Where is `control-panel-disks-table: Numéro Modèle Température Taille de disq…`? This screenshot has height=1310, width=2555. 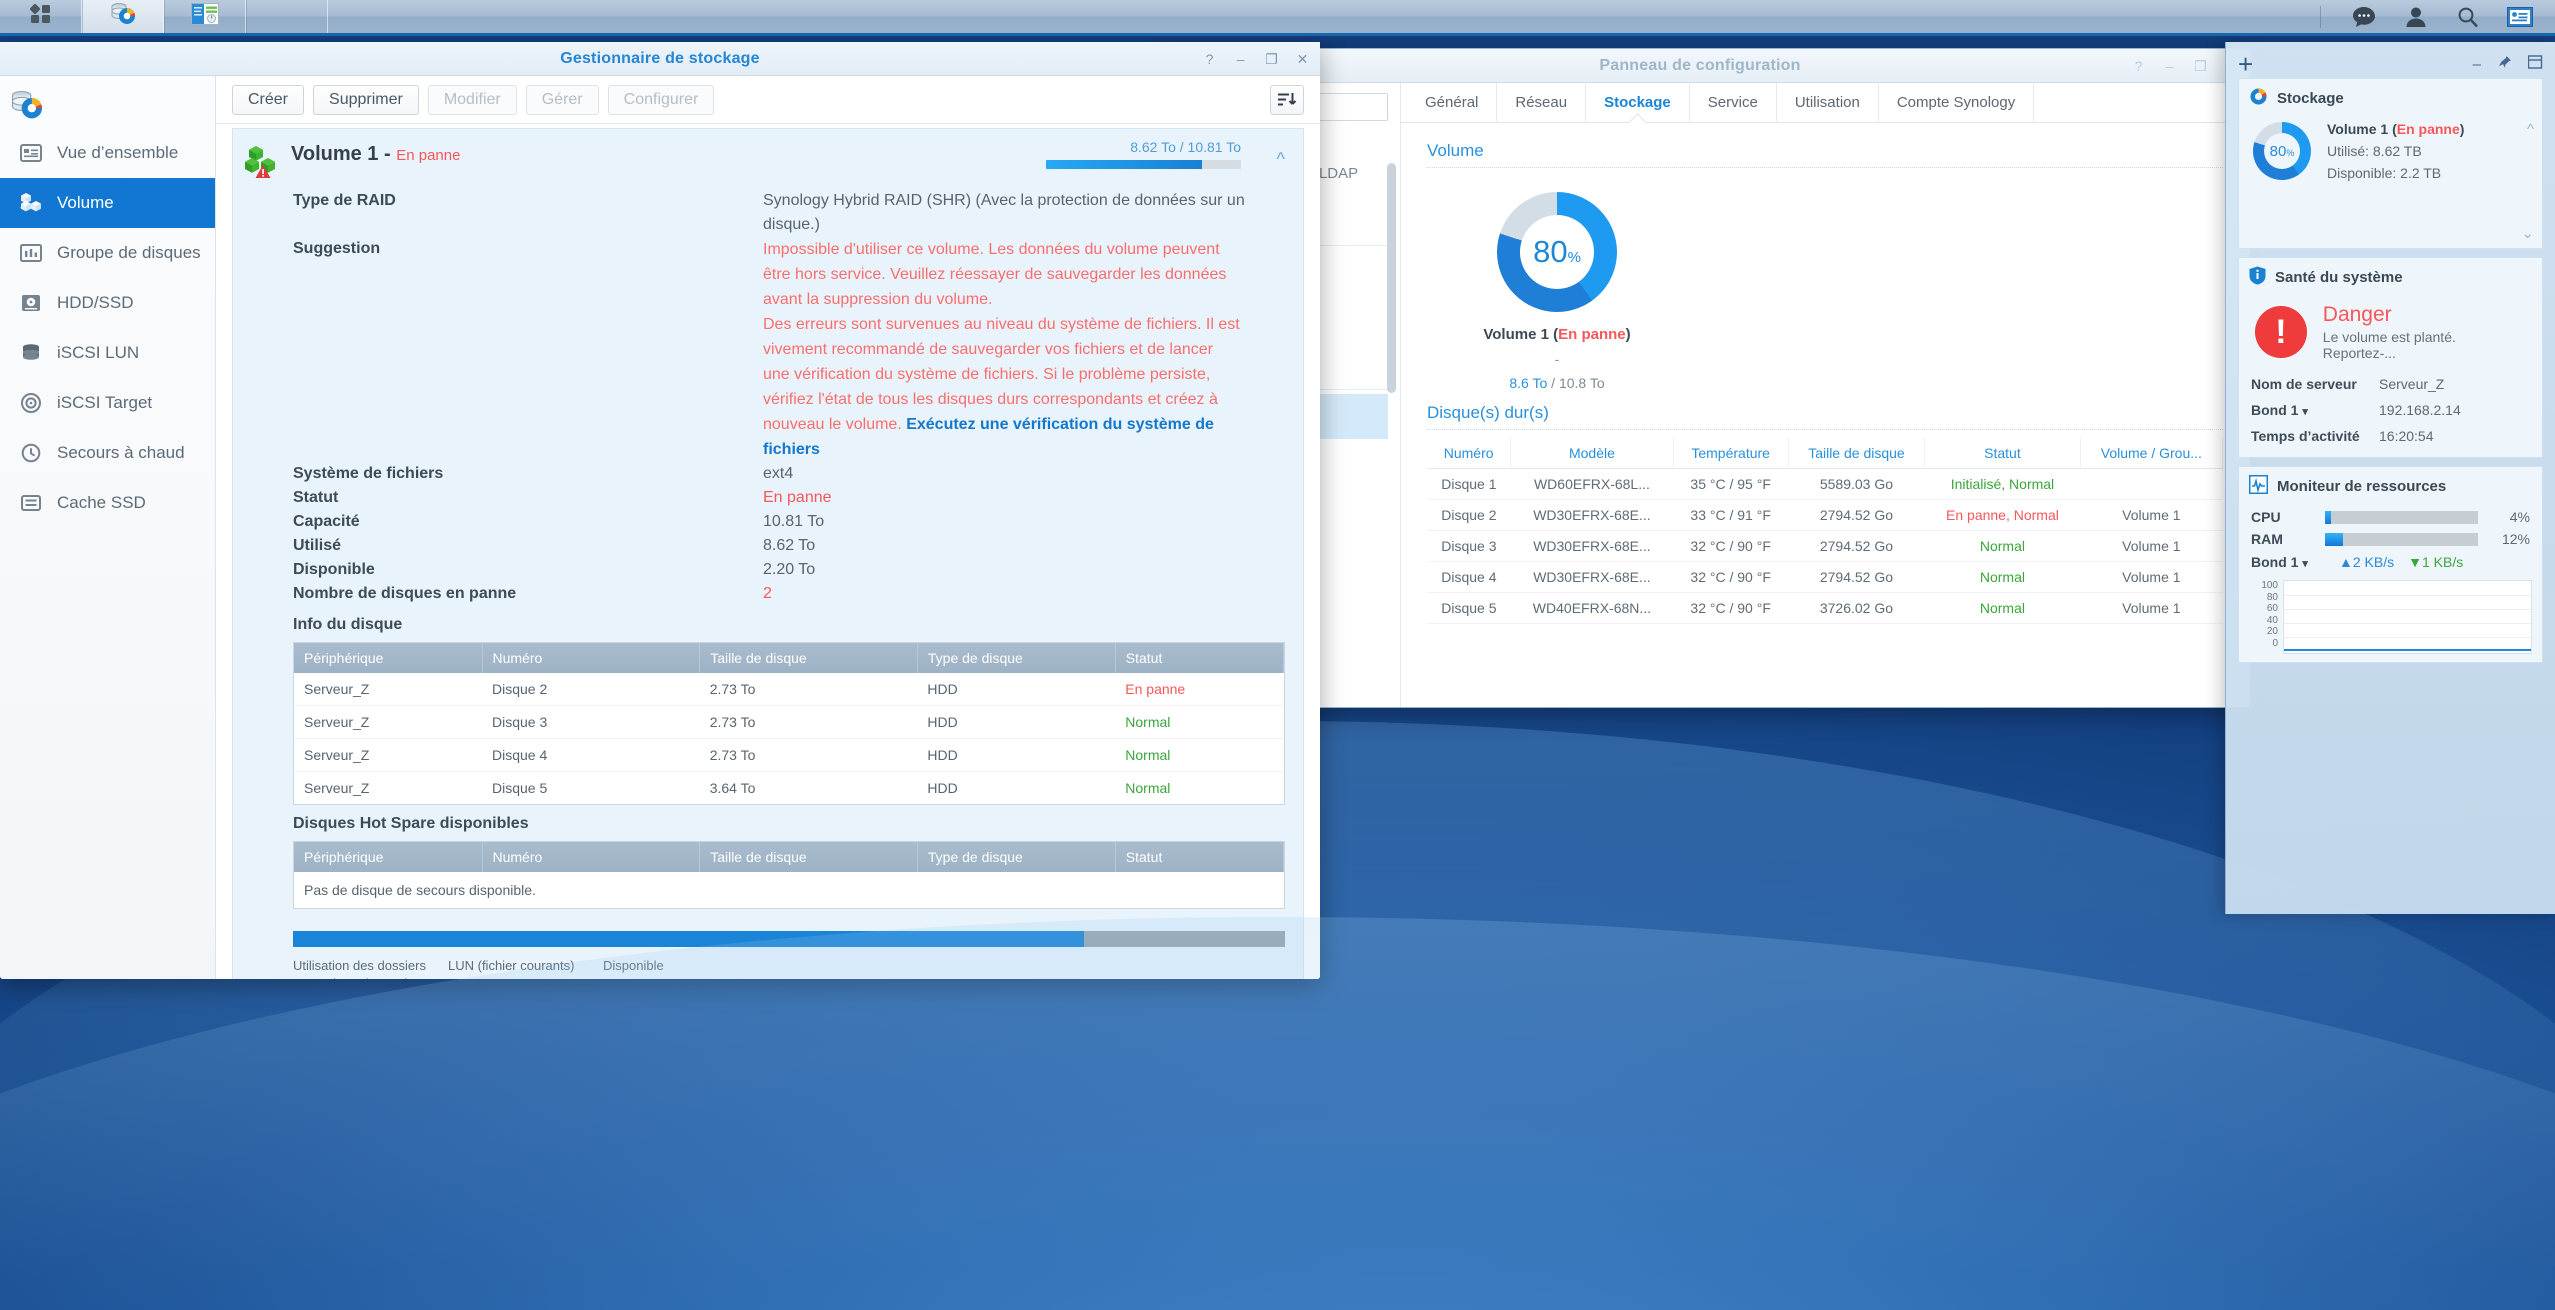 control-panel-disks-table: Numéro Modèle Température Taille de disq… is located at coordinates (1825, 531).